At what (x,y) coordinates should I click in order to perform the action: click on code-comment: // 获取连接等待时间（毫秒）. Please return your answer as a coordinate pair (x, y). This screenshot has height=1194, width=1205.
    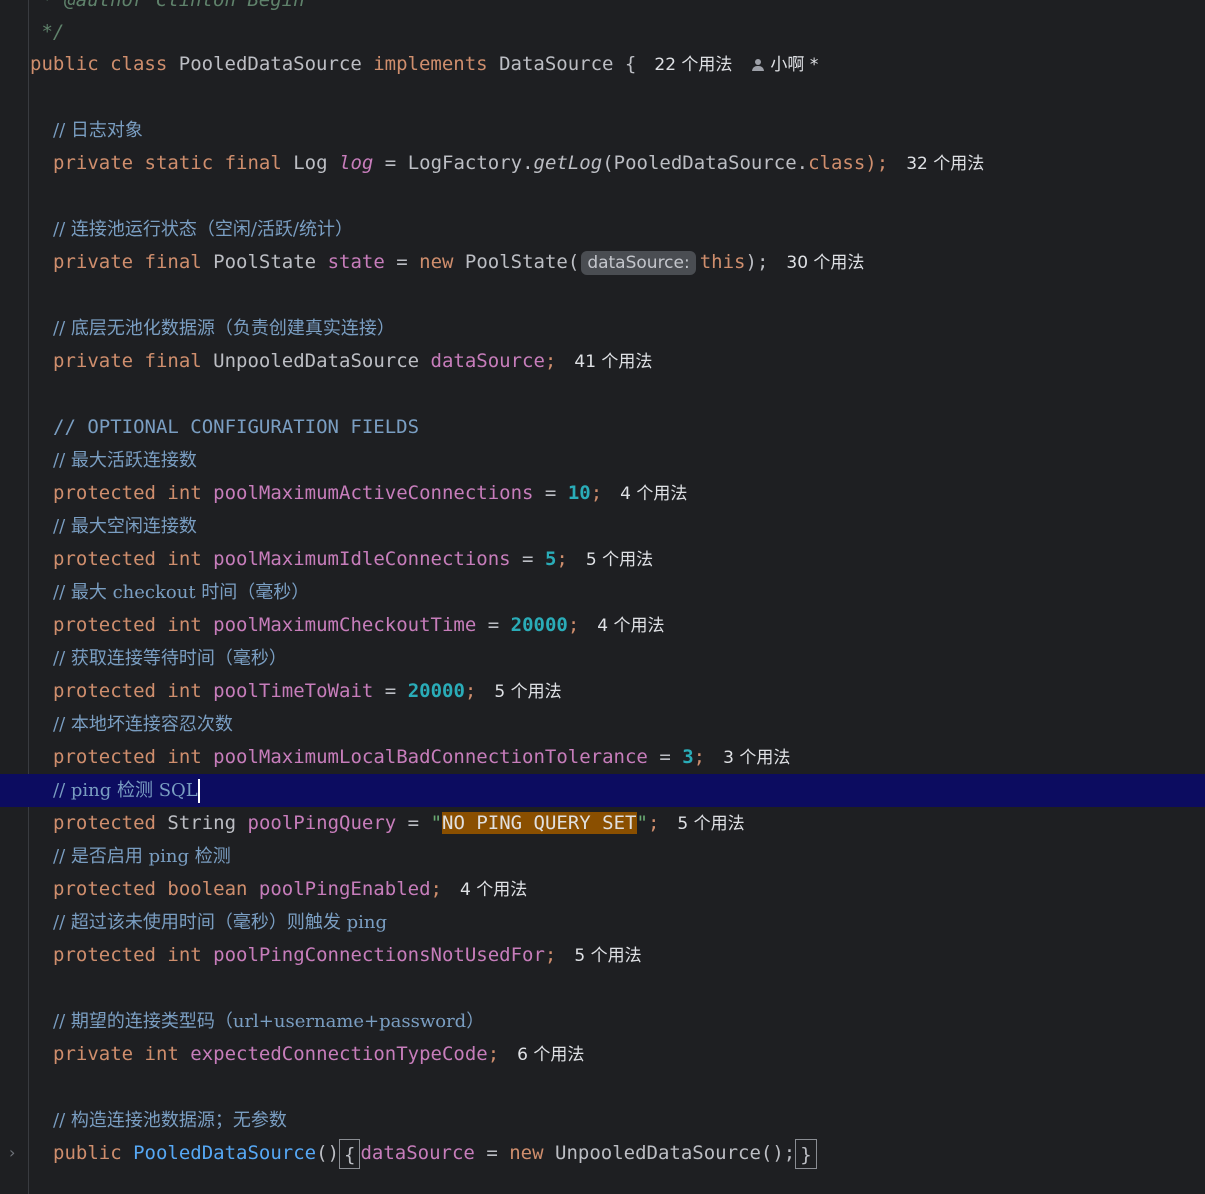
    Looking at the image, I should click on (170, 658).